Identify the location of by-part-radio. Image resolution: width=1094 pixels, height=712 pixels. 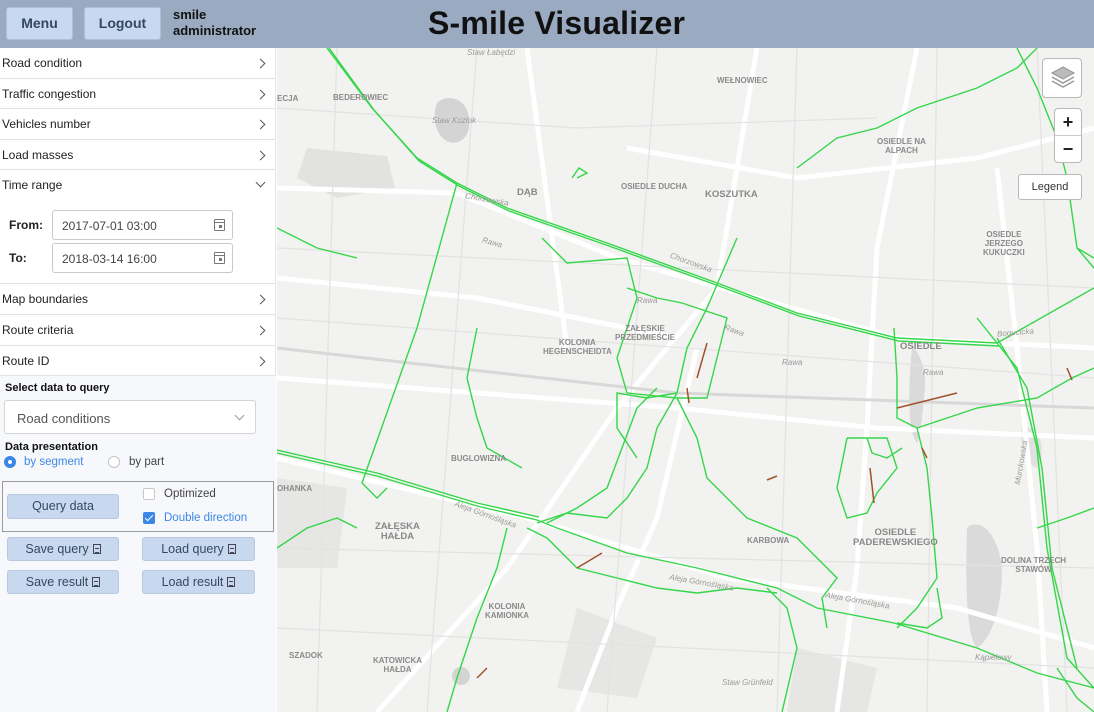
(114, 462).